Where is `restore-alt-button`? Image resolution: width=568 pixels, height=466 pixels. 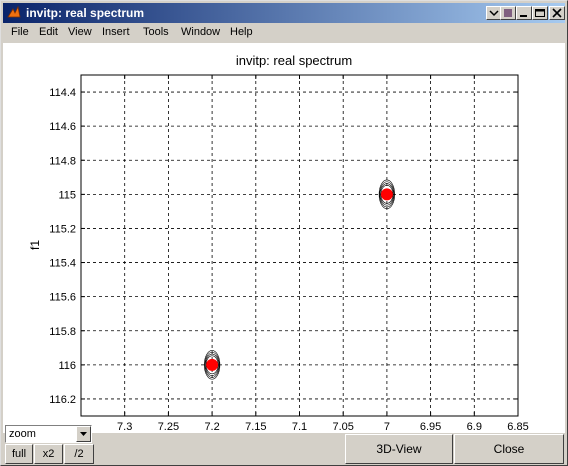
restore-alt-button is located at coordinates (508, 13).